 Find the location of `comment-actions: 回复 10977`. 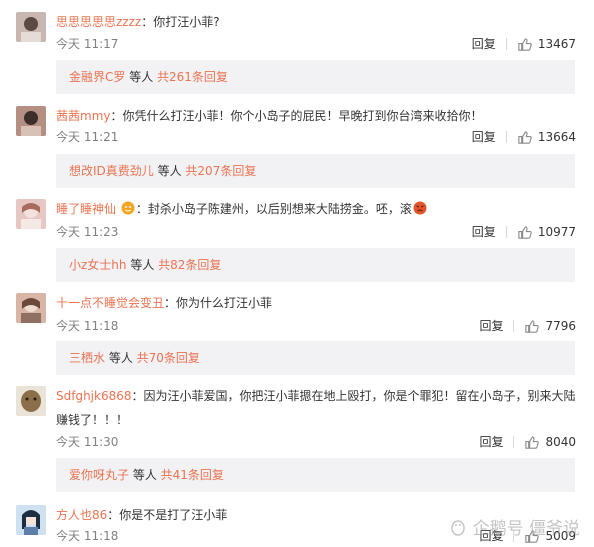

comment-actions: 回复 10977 is located at coordinates (524, 232).